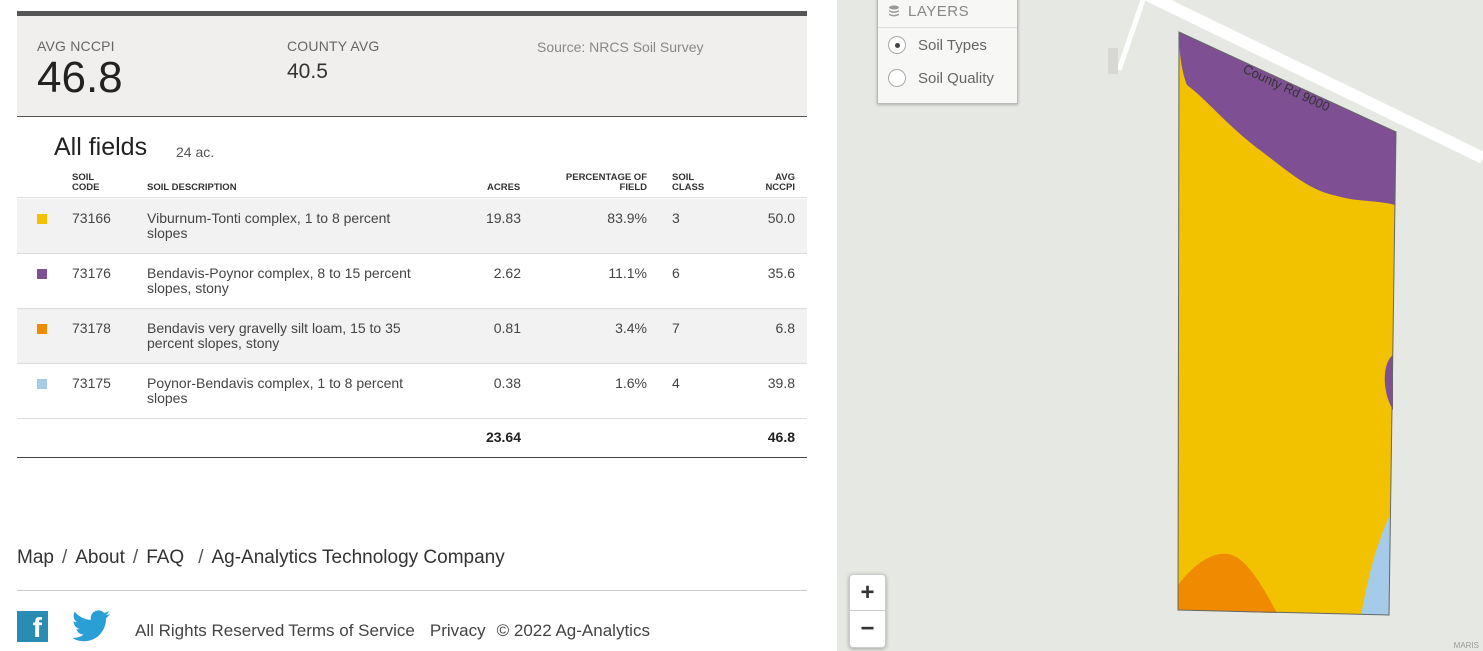  Describe the element at coordinates (507, 328) in the screenshot. I see `soil-acres: 0.81` at that location.